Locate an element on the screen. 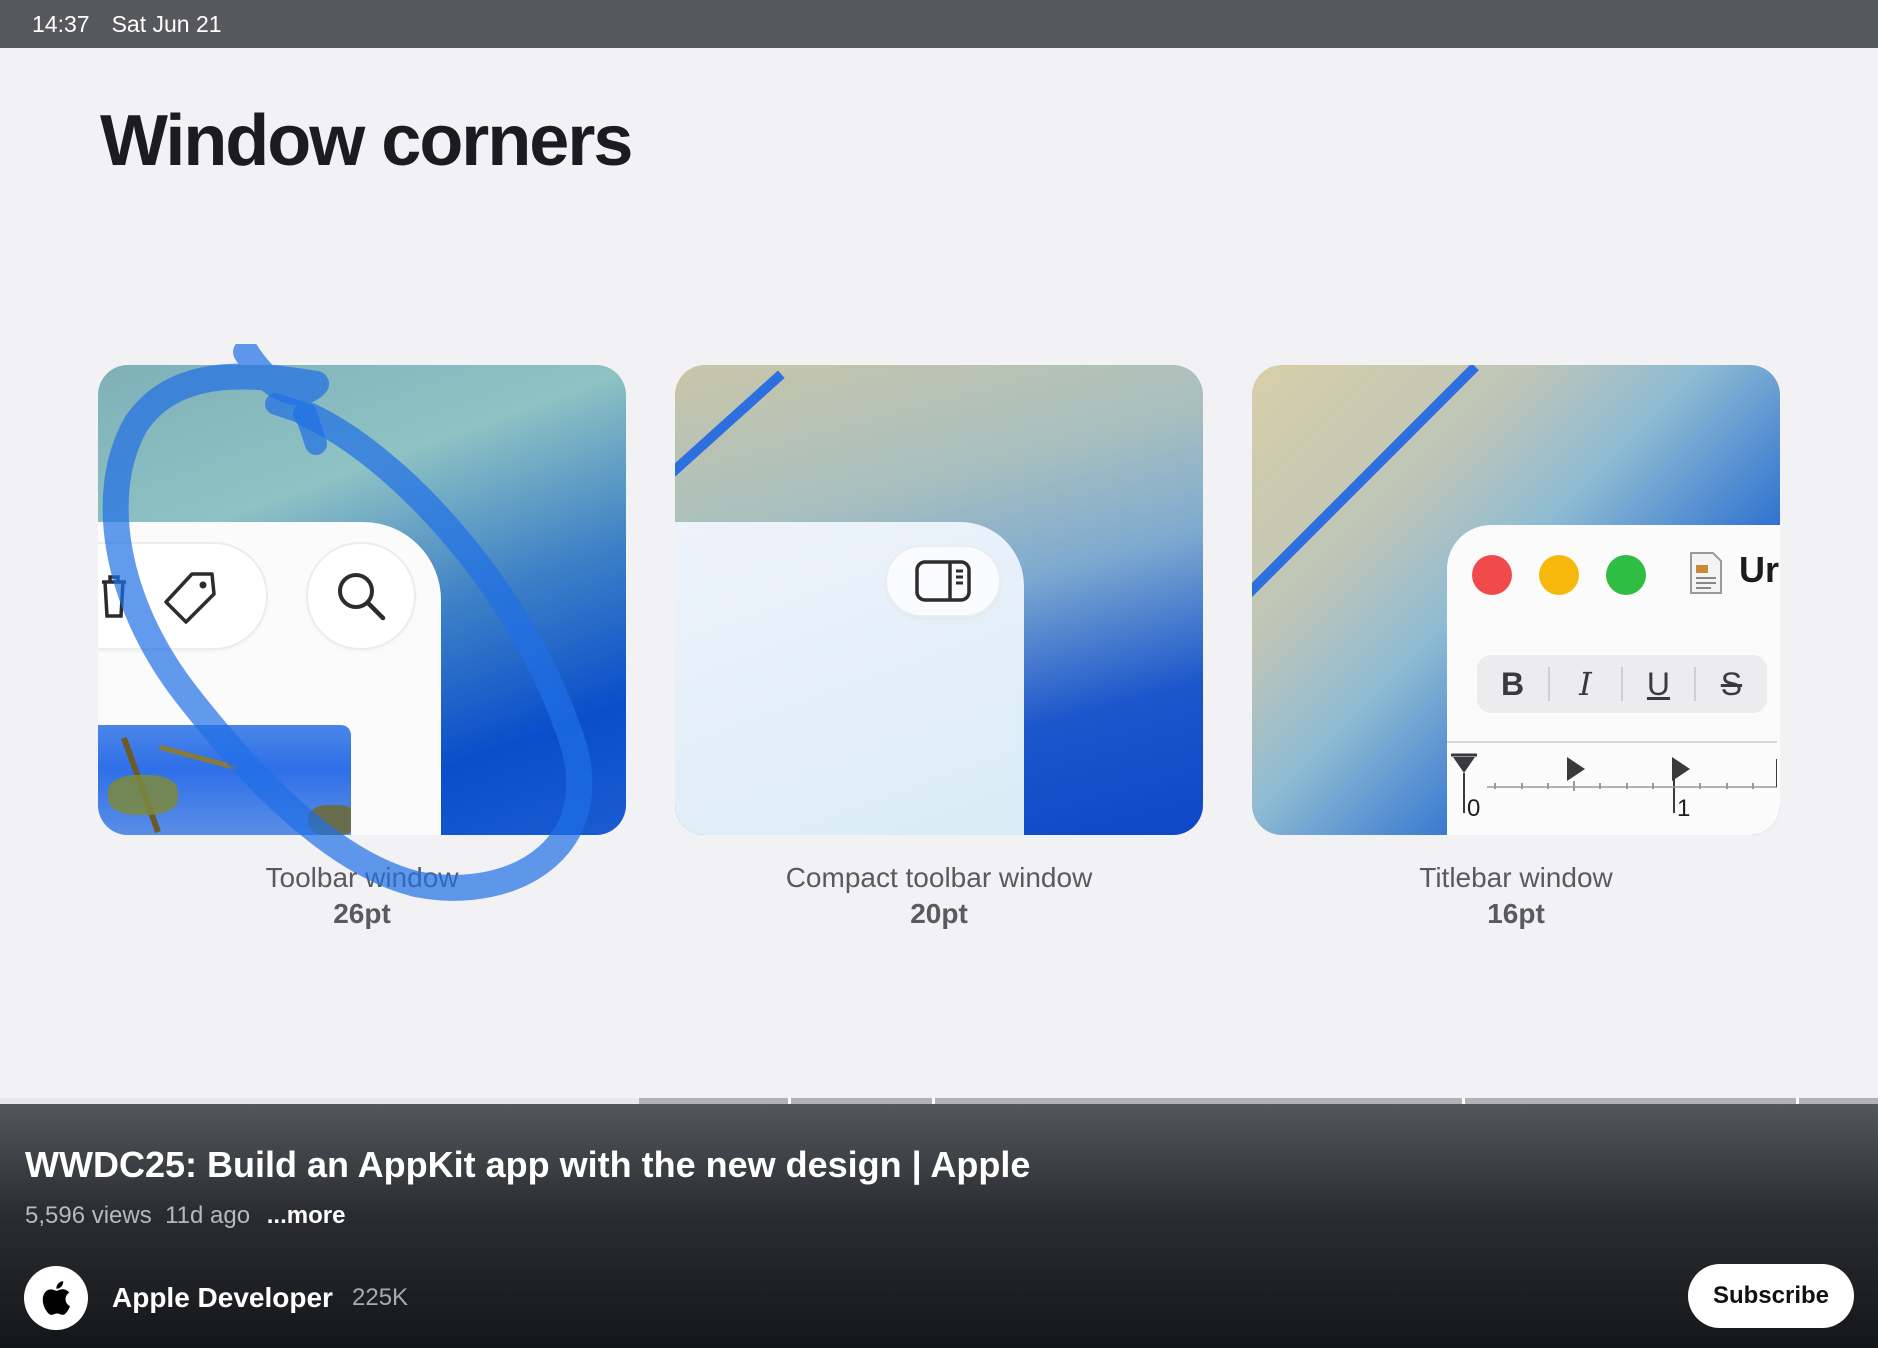 The height and width of the screenshot is (1348, 1878). corner-radius-value: 20pt is located at coordinates (939, 913).